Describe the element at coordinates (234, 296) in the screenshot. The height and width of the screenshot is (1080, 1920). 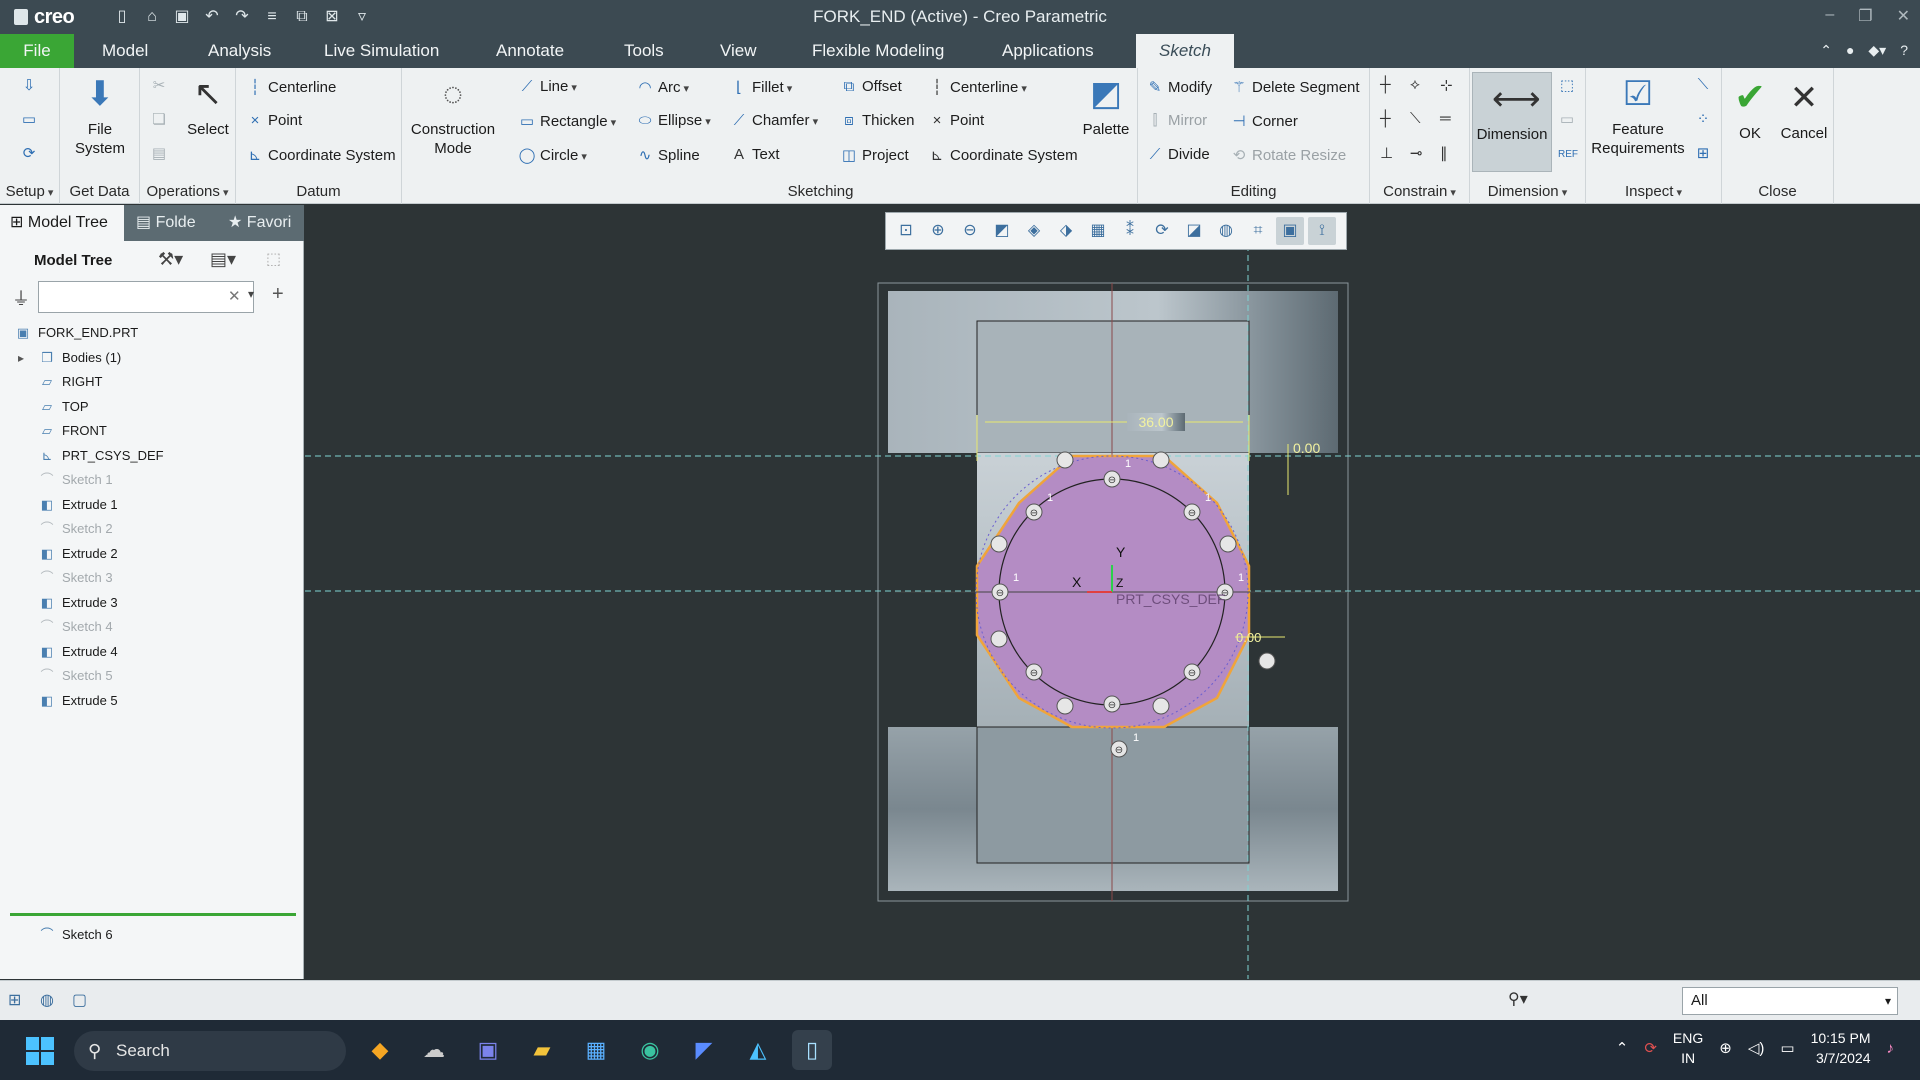
I see `clear-filter-icon: ✕` at that location.